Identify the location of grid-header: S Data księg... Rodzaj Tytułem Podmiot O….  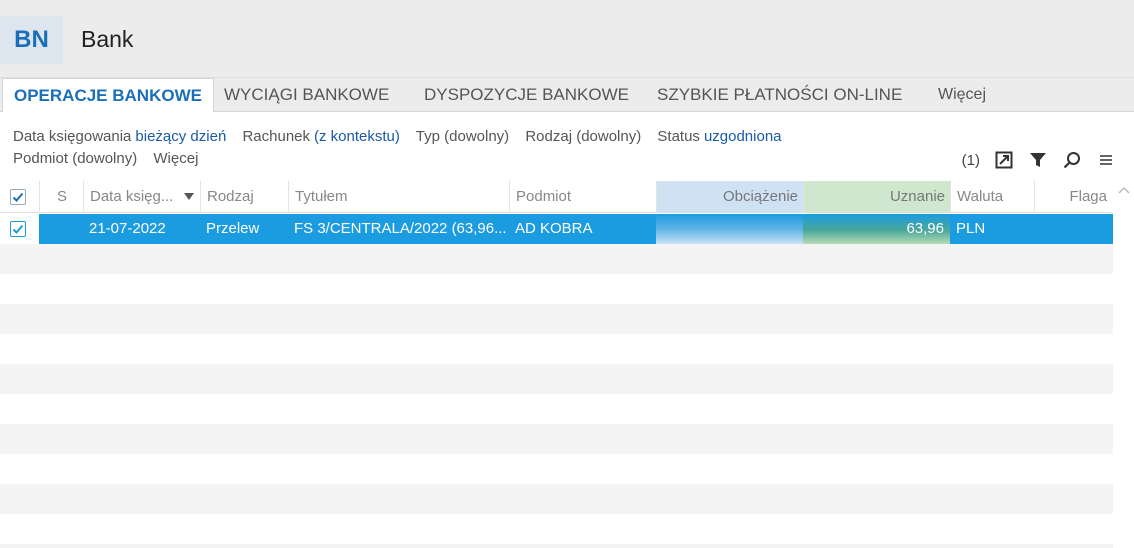
(556, 197).